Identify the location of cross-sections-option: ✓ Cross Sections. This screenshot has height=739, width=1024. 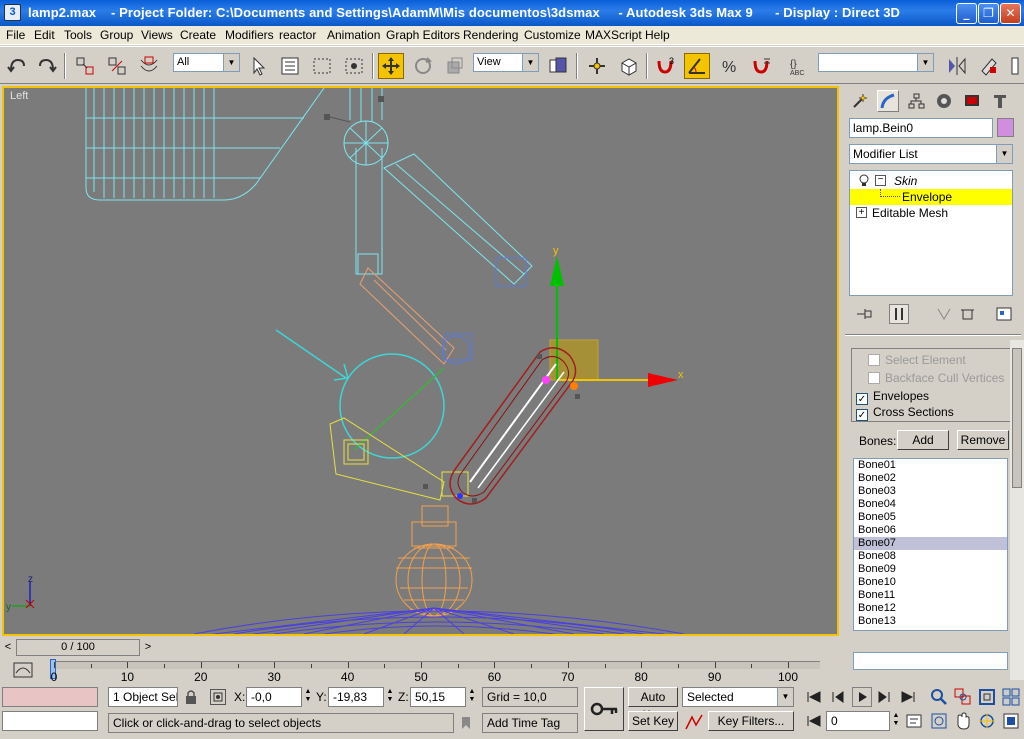
(905, 413).